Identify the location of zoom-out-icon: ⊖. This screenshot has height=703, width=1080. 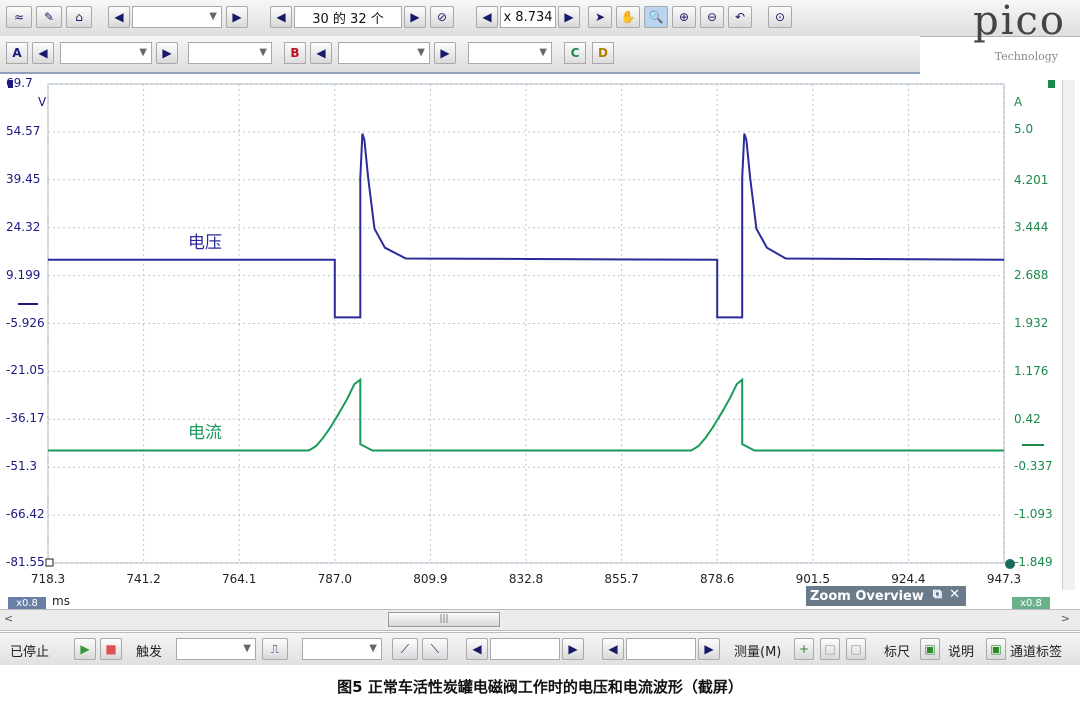
(712, 17).